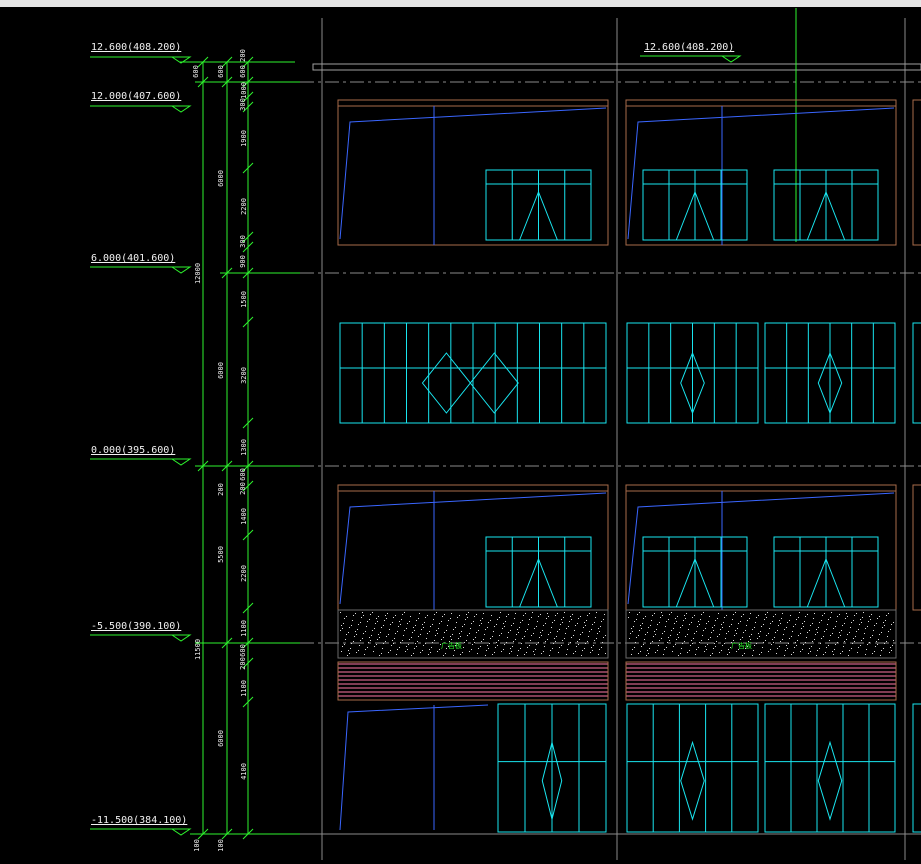 The width and height of the screenshot is (921, 864). Describe the element at coordinates (243, 688) in the screenshot. I see `dim-inner-1100d: 1100` at that location.